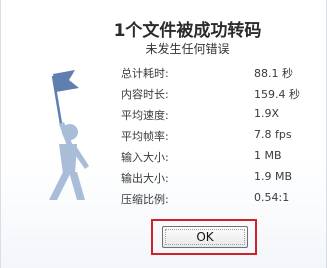  Describe the element at coordinates (221, 117) in the screenshot. I see `stat-row-average-speed: 平均速度: 1.9X` at that location.